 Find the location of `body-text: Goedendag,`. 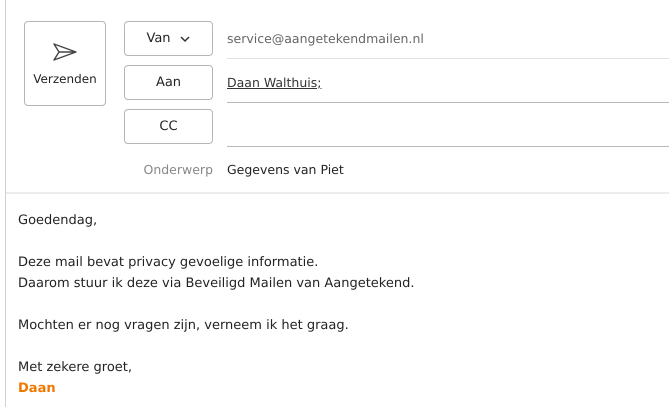

body-text: Goedendag, is located at coordinates (58, 221).